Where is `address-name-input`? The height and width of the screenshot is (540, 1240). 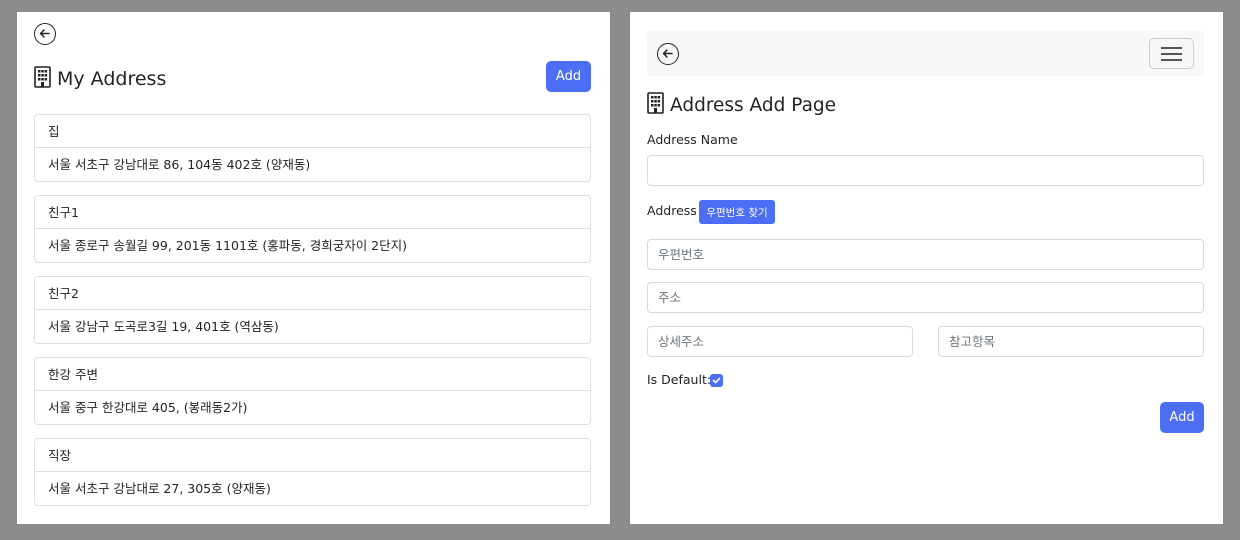
address-name-input is located at coordinates (925, 170).